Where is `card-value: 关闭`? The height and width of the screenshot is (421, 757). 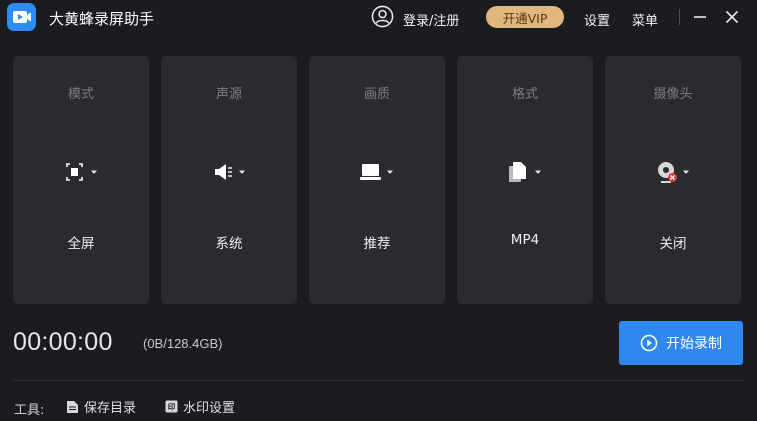 card-value: 关闭 is located at coordinates (673, 244).